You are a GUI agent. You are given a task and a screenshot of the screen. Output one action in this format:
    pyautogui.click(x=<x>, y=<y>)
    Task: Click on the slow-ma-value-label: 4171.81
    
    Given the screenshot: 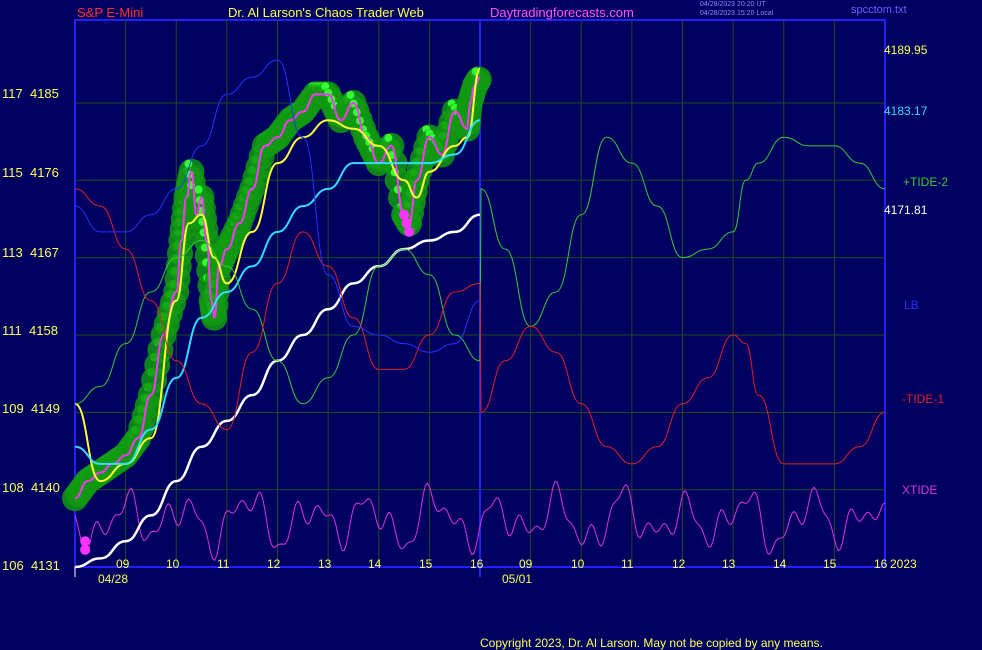 What is the action you would take?
    pyautogui.click(x=906, y=210)
    